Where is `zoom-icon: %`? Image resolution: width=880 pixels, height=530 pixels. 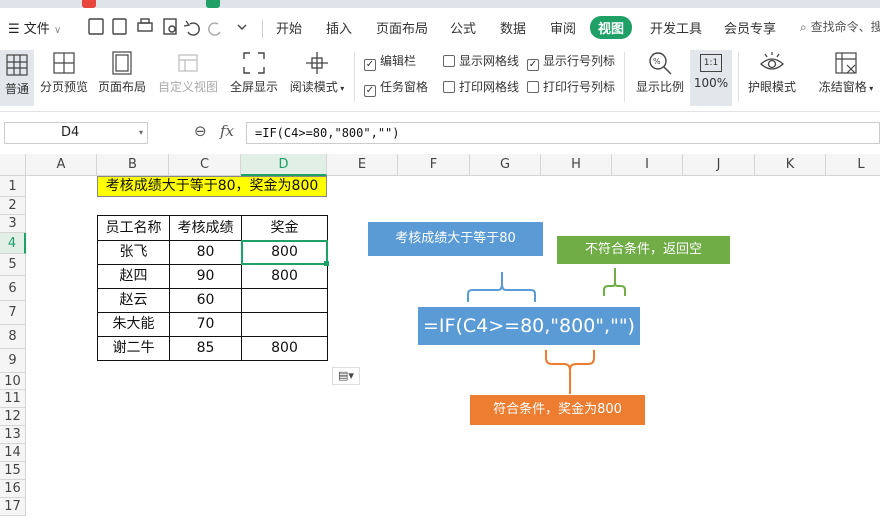 zoom-icon: % is located at coordinates (660, 63).